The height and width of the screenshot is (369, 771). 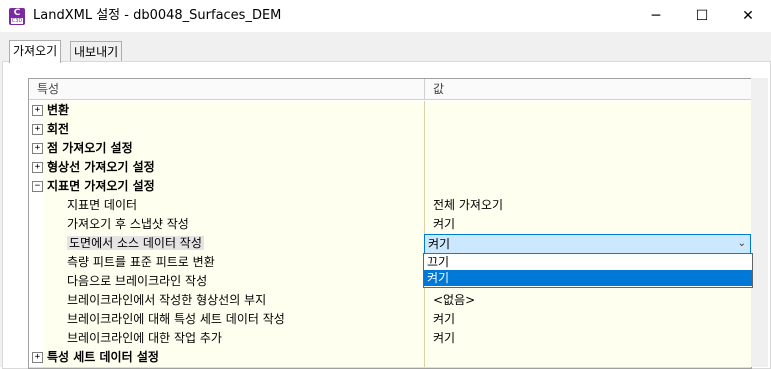 I want to click on value-combobox: 켜기 ⌄, so click(x=587, y=244).